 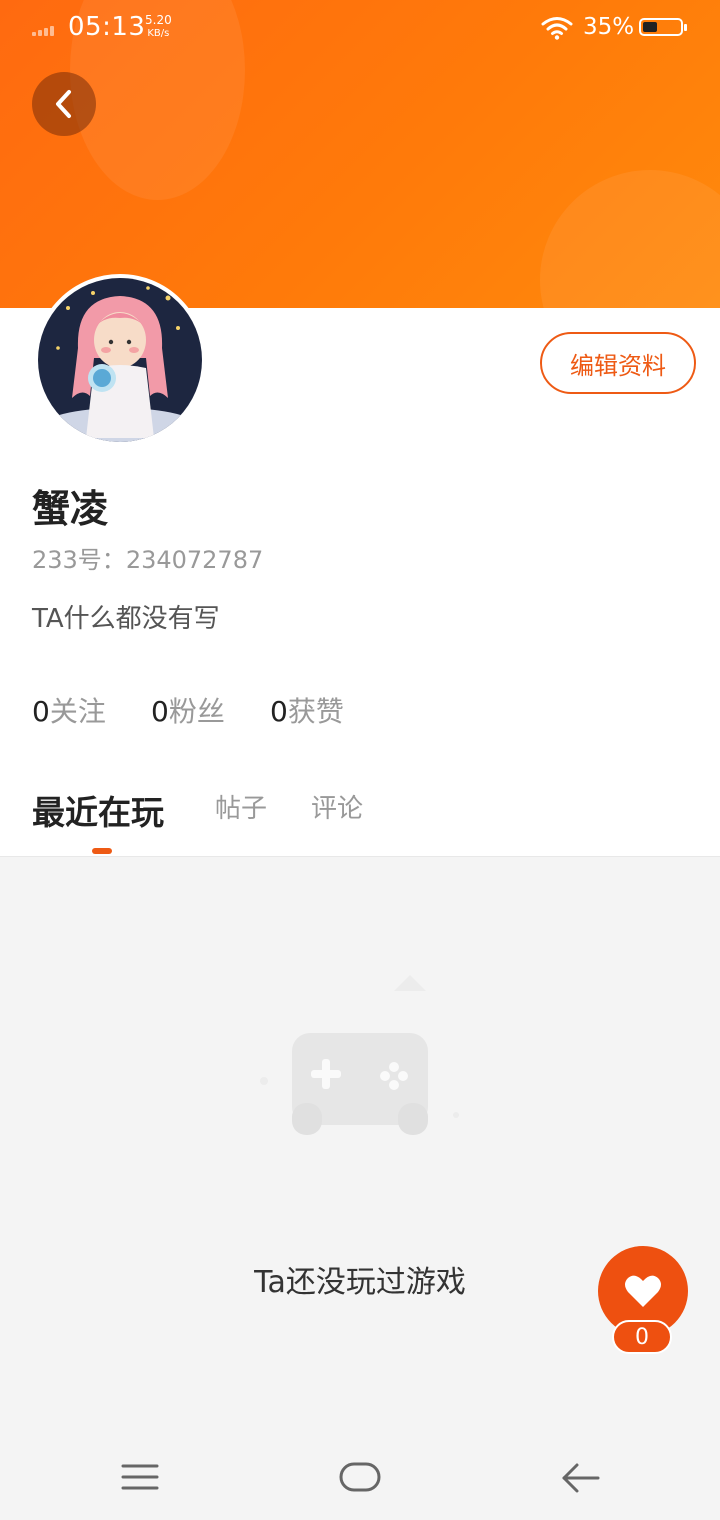 I want to click on tab-indicator, so click(x=102, y=851).